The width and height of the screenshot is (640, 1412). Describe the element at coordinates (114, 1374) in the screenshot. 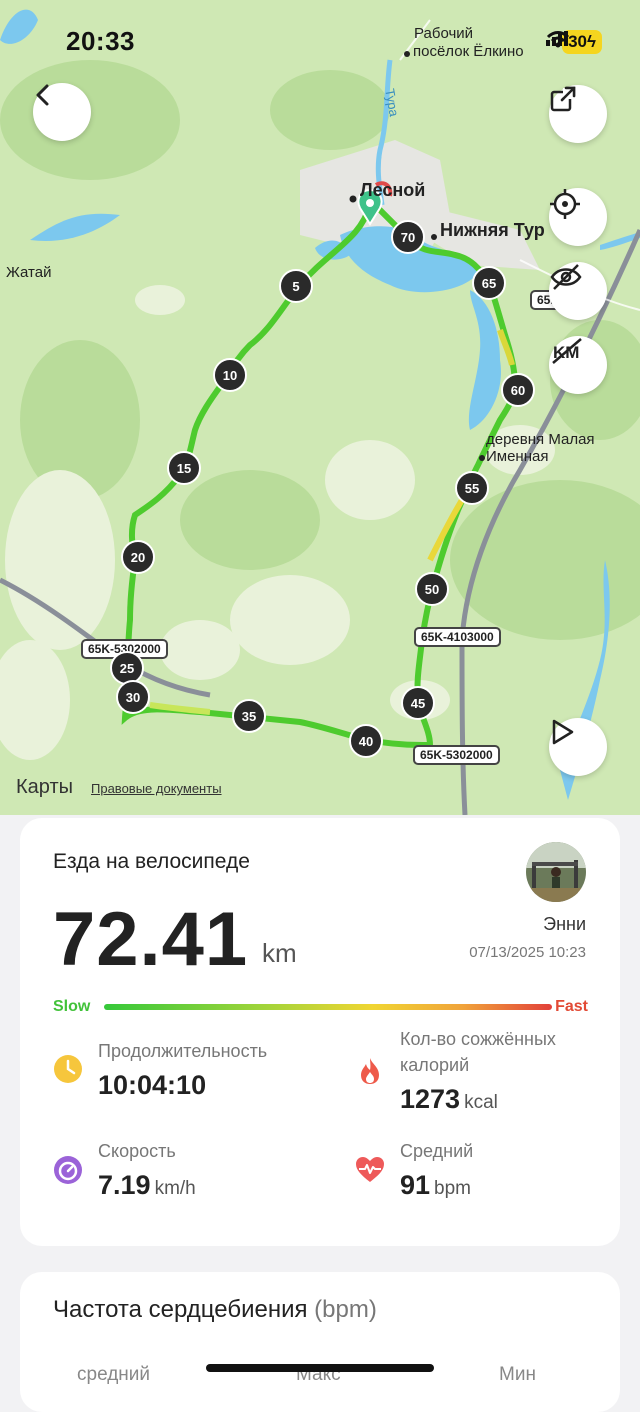

I see `hr-avg-label: средний` at that location.